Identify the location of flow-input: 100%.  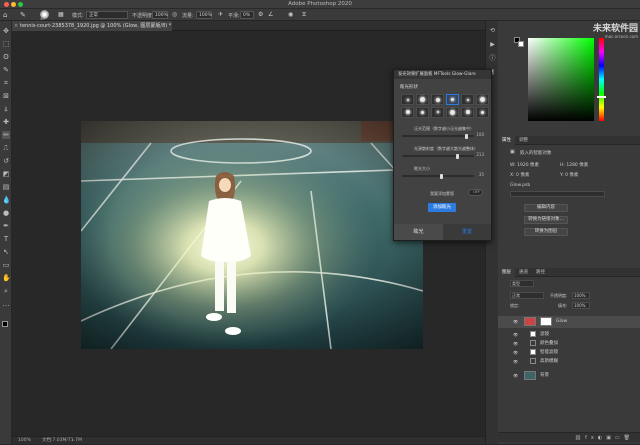
(204, 15).